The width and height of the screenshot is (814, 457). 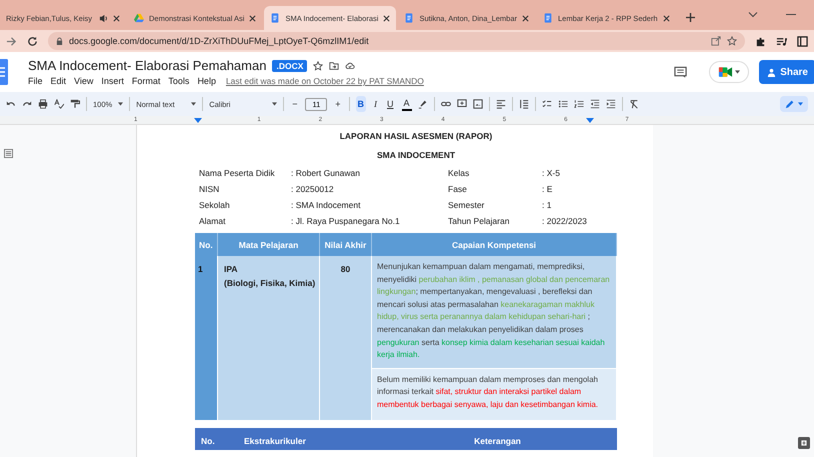 What do you see at coordinates (11, 41) in the screenshot?
I see `forward-arrow-icon` at bounding box center [11, 41].